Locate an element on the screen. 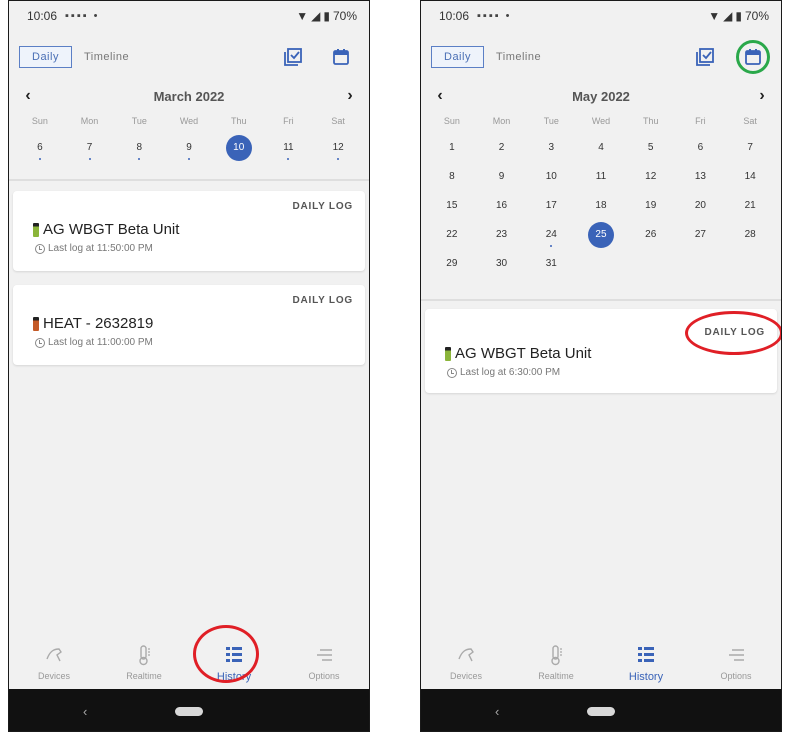 The image size is (788, 732). calendar: Sun Mon Tue Wed Thu Fri Sat 6 7 8 9 10 11 12 is located at coordinates (189, 135).